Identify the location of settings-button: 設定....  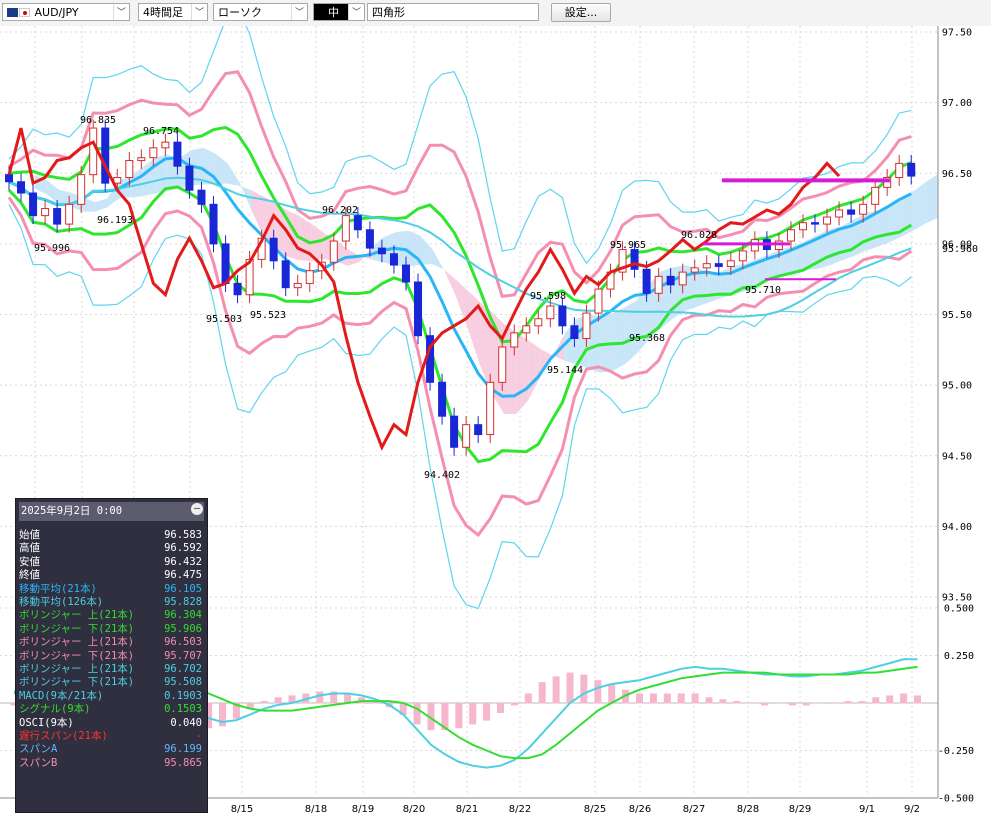
(581, 12).